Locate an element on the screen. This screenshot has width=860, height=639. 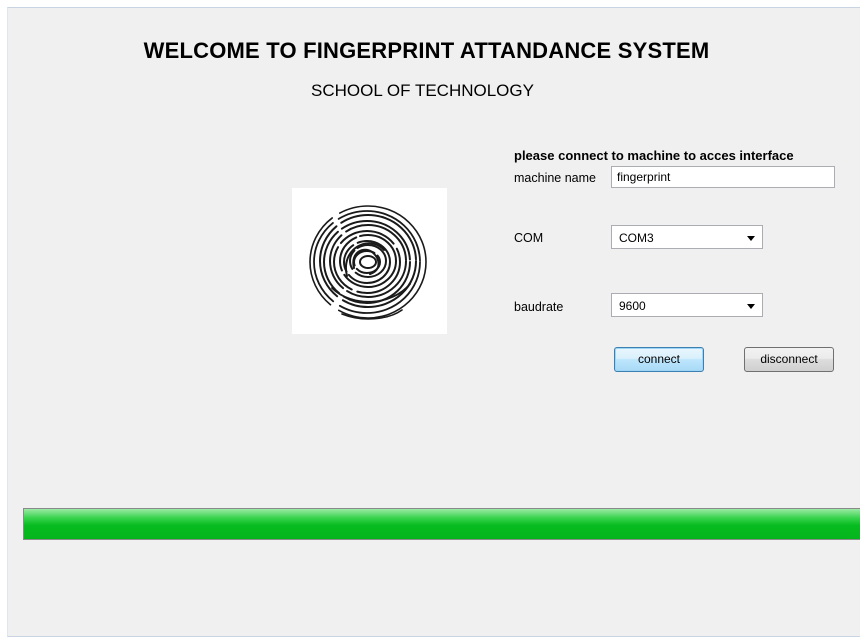
fingerprint-icon is located at coordinates (368, 262).